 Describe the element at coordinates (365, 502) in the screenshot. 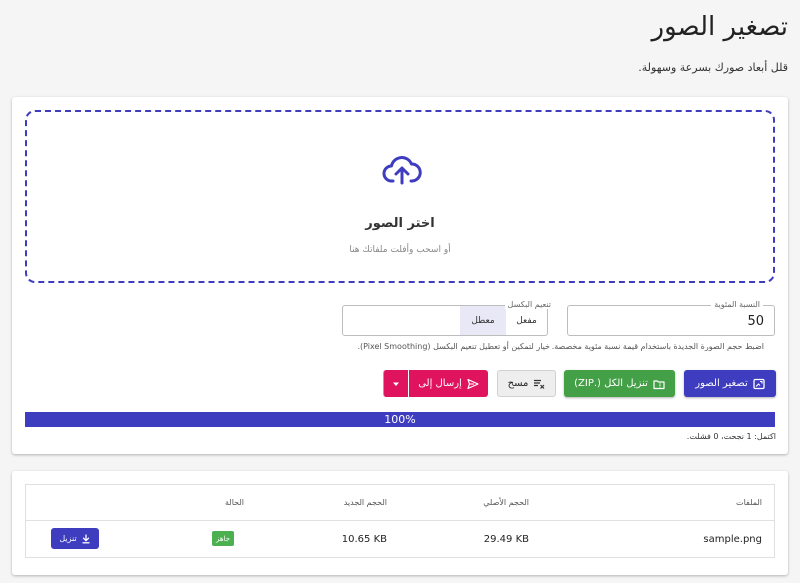

I see `header-new-size: الحجم الجديد` at that location.